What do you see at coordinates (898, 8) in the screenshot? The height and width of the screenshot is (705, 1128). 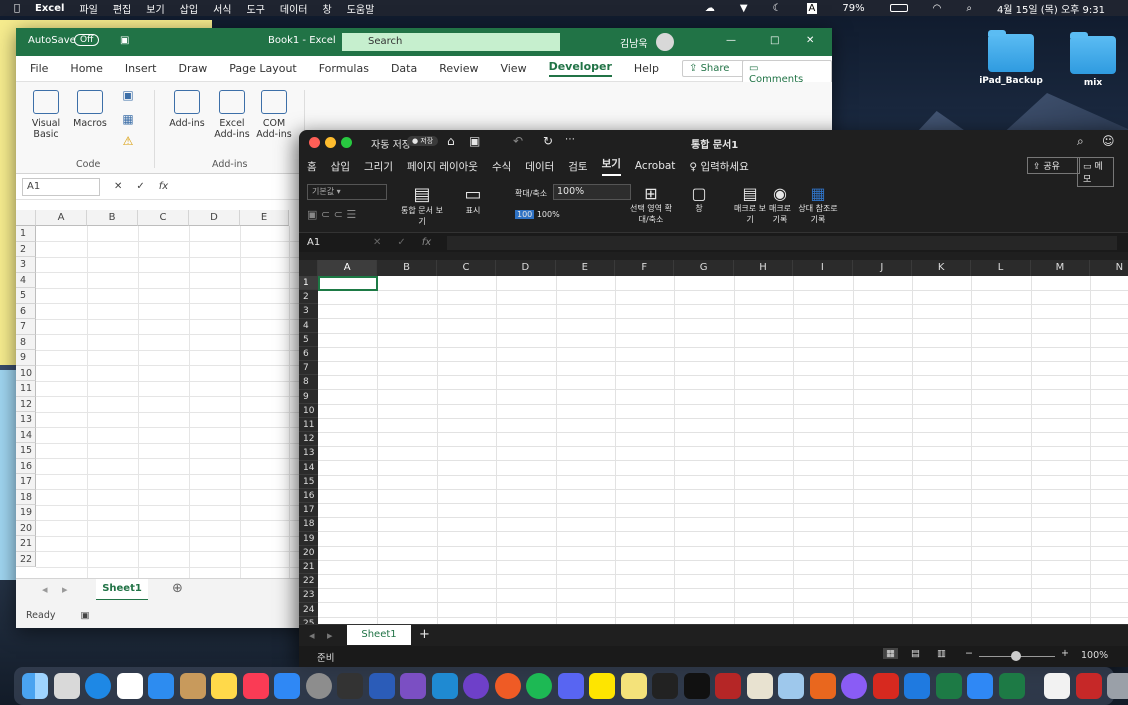 I see `battery-icon` at bounding box center [898, 8].